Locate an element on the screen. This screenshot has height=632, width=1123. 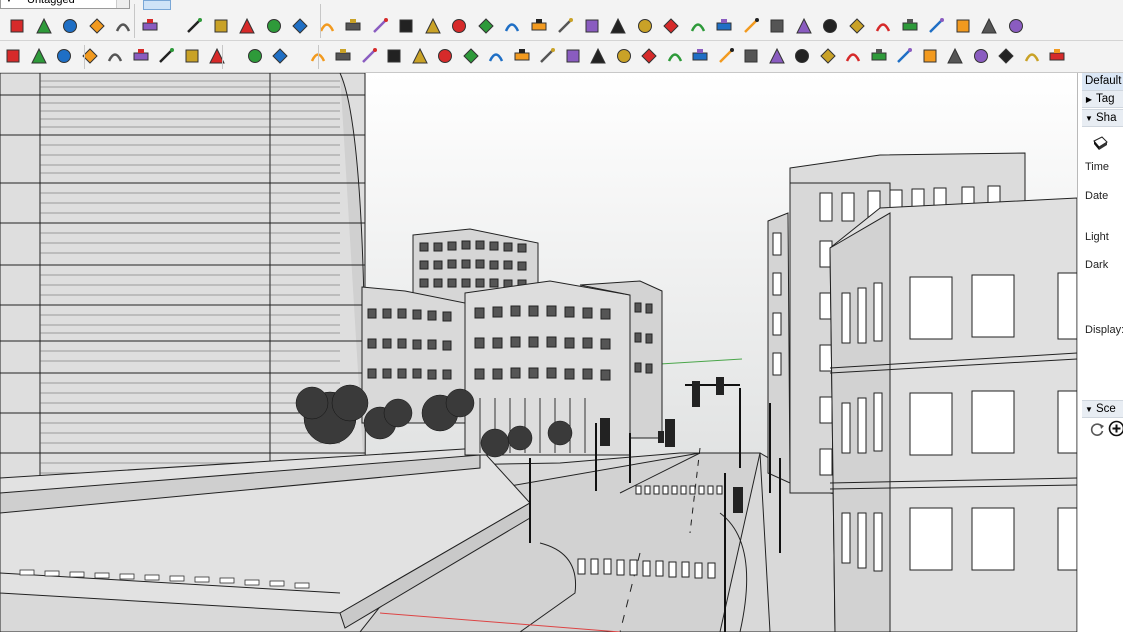
dual-cube-icon is located at coordinates (1016, 26).